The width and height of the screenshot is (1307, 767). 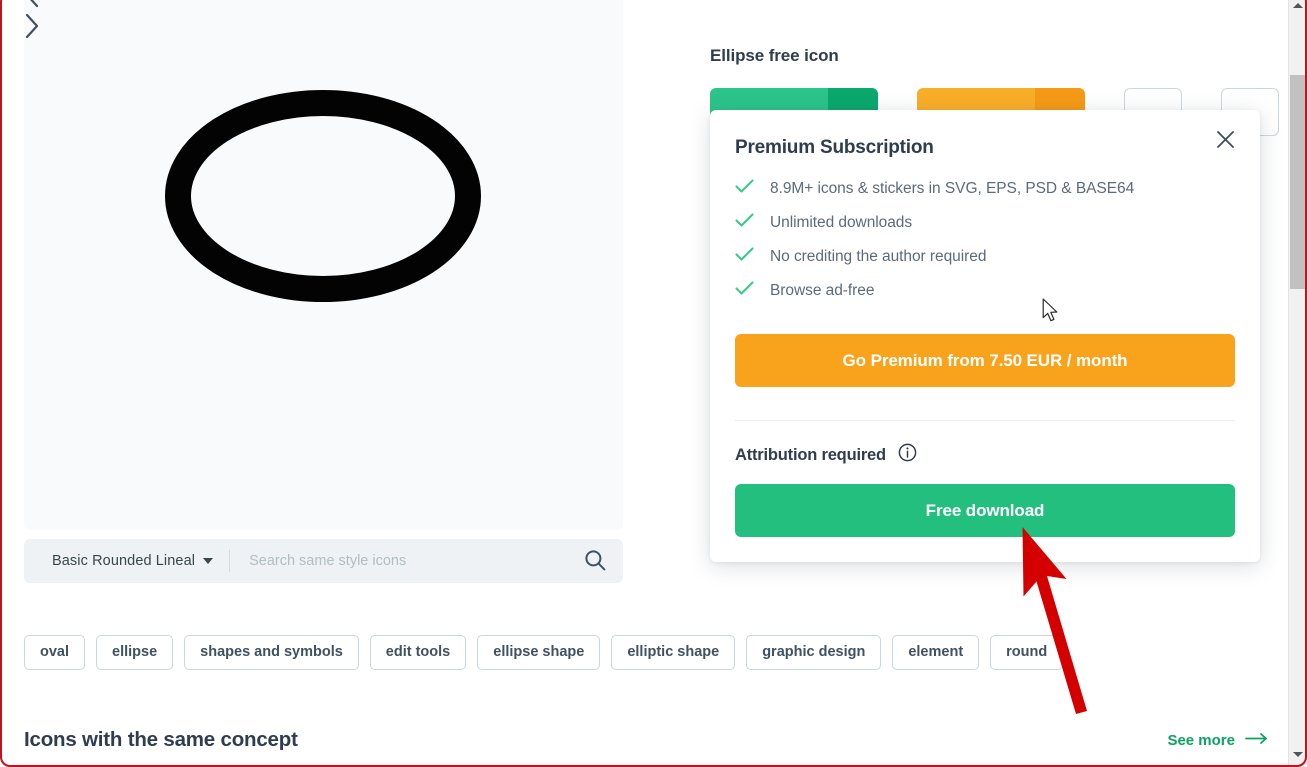 I want to click on search-submit-button, so click(x=595, y=561).